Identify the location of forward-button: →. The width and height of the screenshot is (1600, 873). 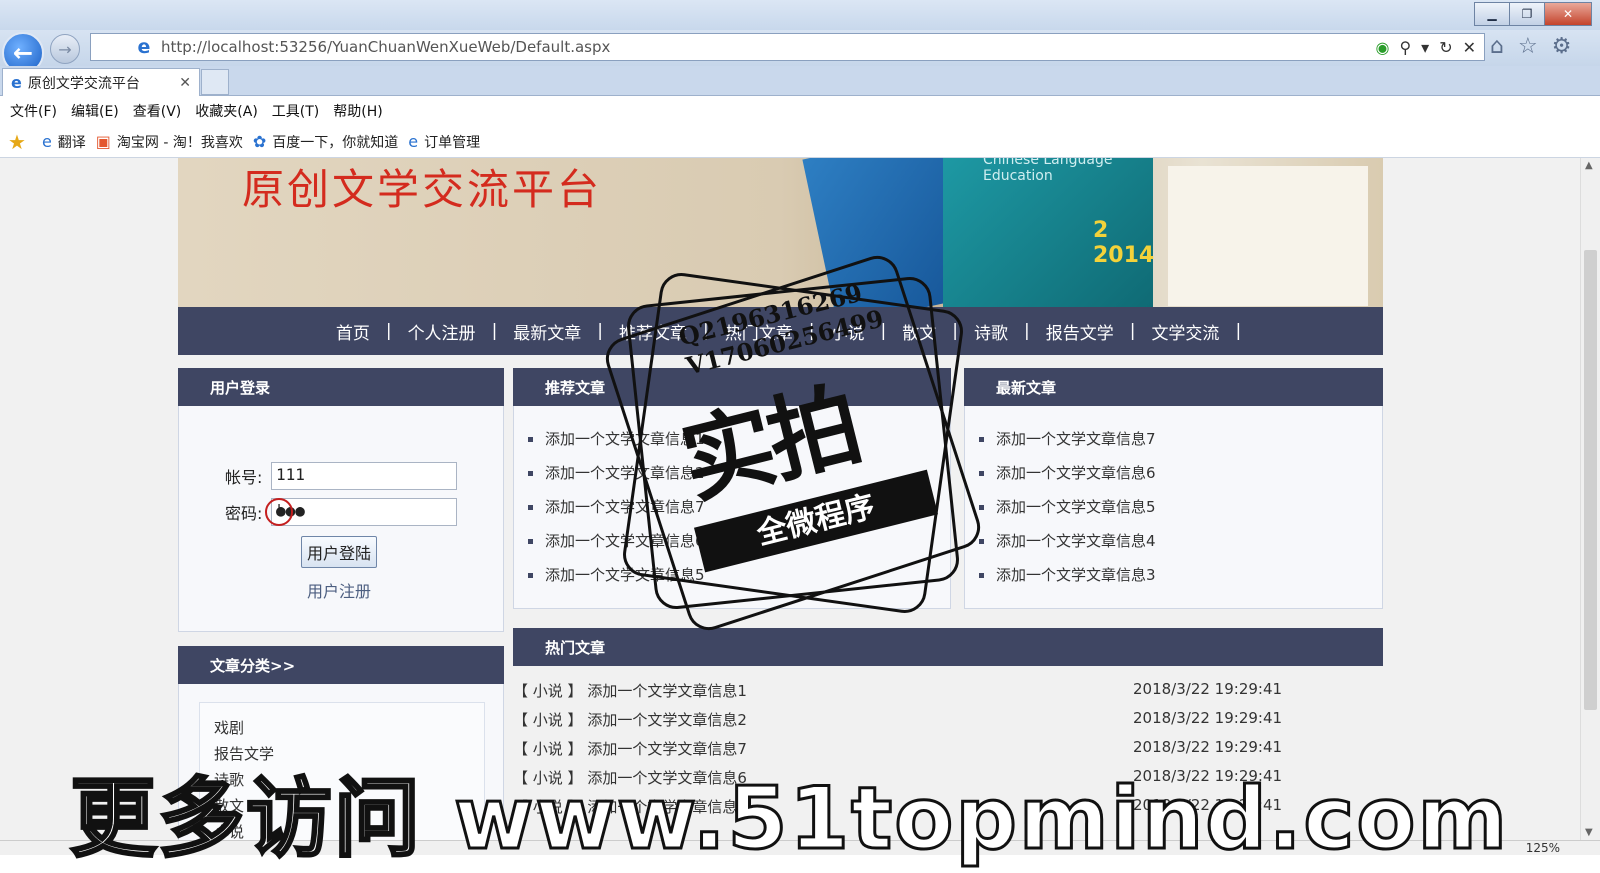
(65, 49).